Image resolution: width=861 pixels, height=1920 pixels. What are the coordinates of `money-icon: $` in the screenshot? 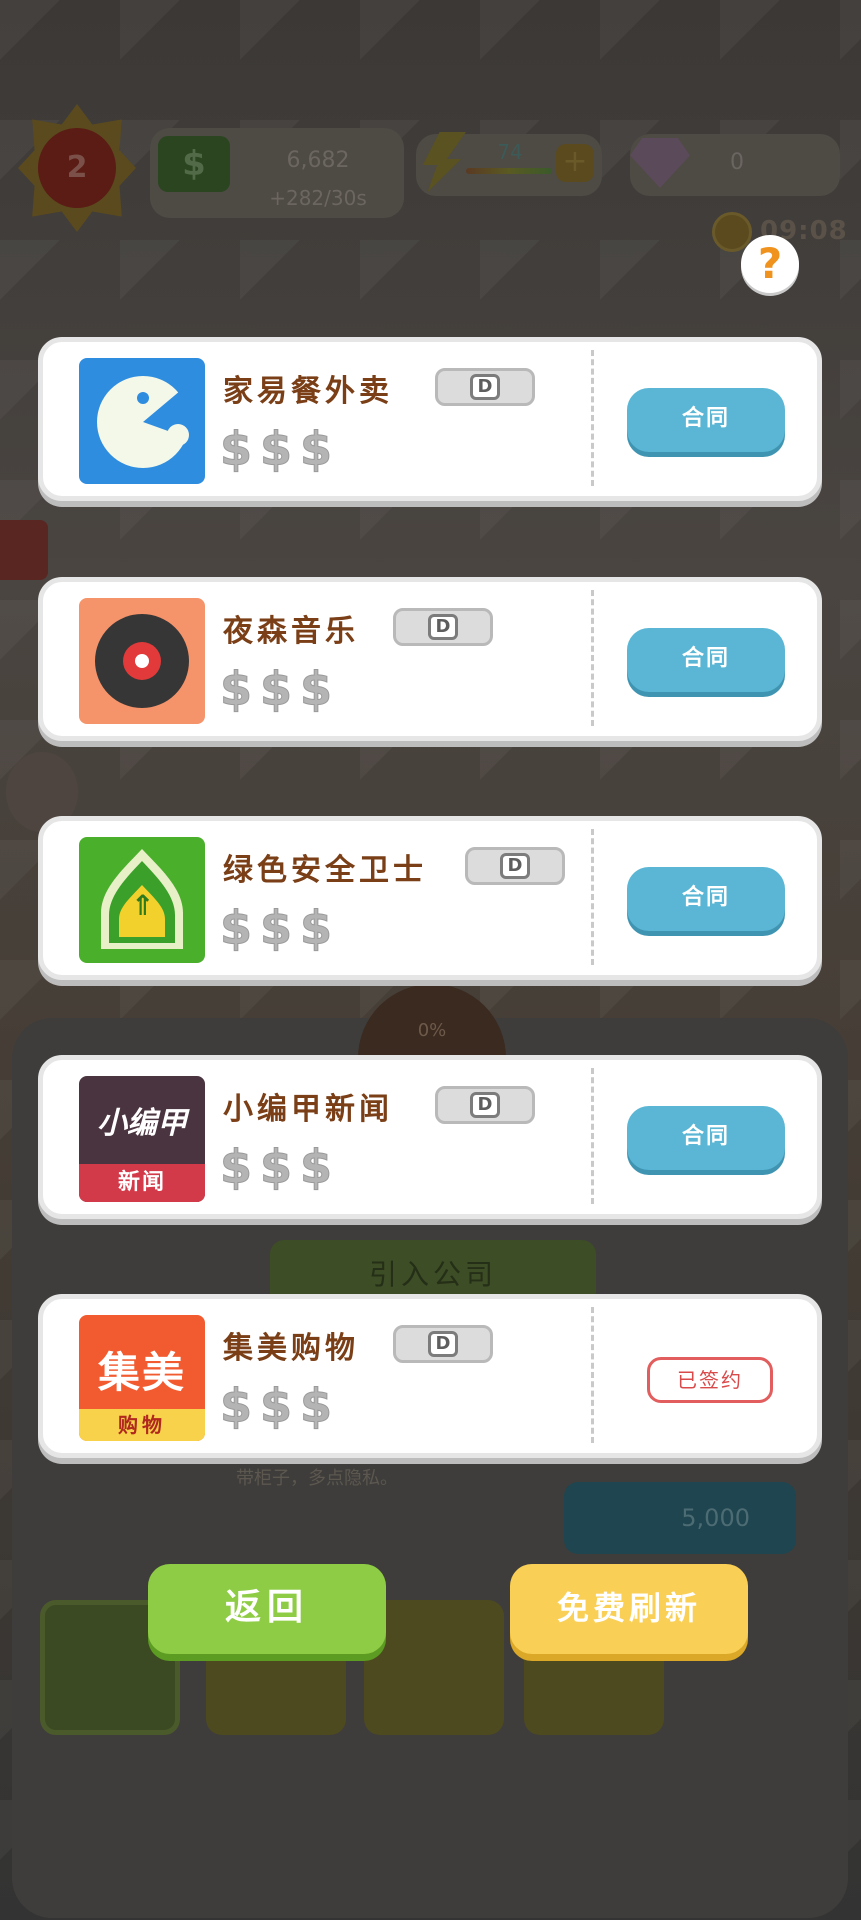 It's located at (194, 164).